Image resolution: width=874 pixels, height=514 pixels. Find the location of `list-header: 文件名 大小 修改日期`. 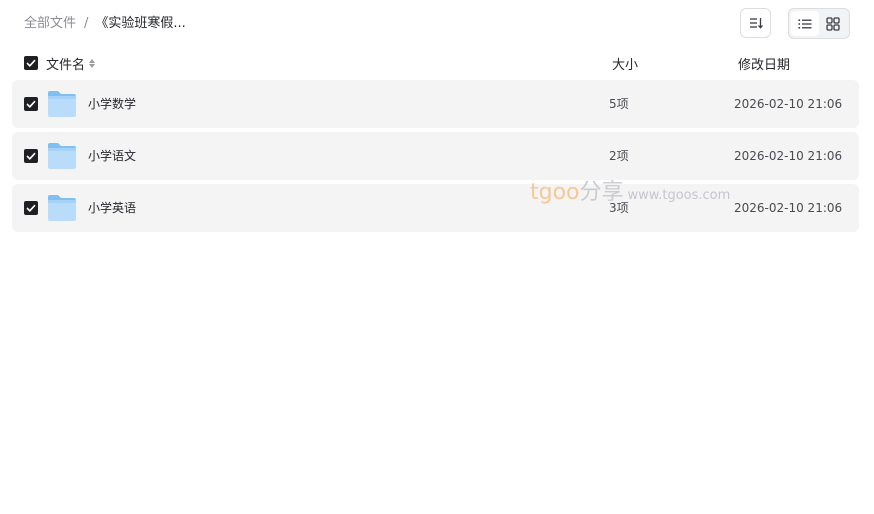

list-header: 文件名 大小 修改日期 is located at coordinates (435, 64).